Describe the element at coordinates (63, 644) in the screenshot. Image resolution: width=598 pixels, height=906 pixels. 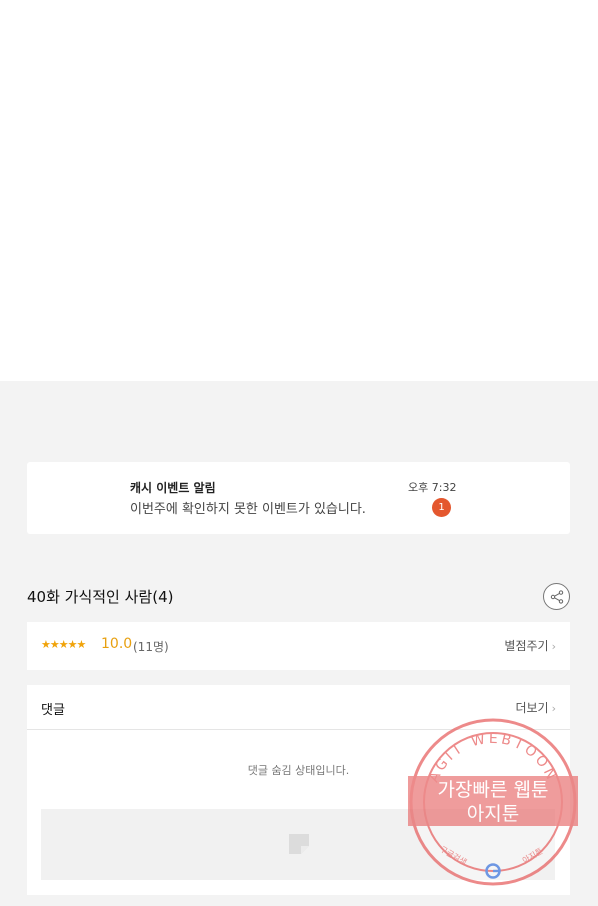
I see `rating-stars: ★★★★★` at that location.